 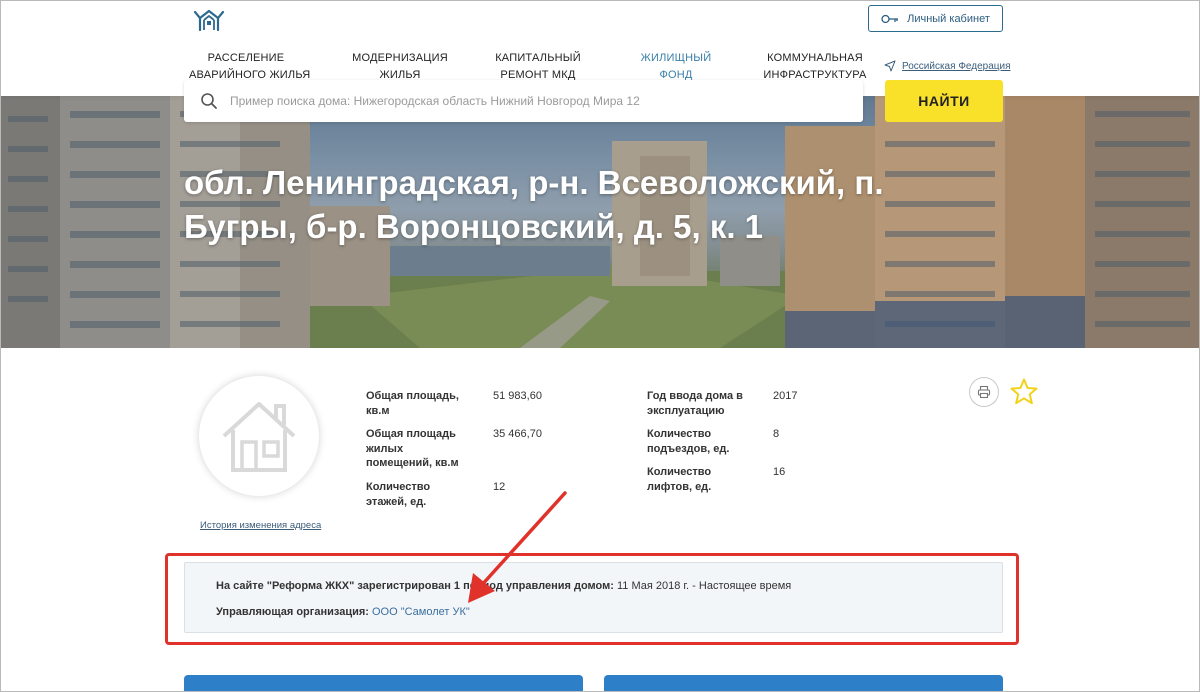 I want to click on house-icon, so click(x=259, y=437).